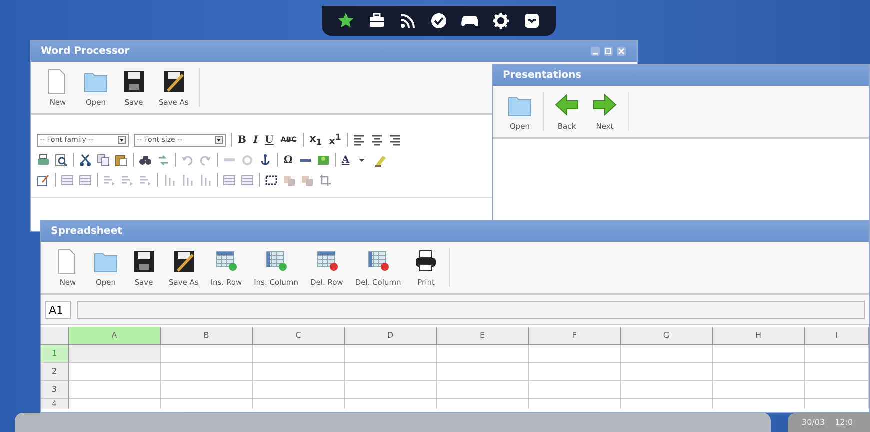  Describe the element at coordinates (543, 75) in the screenshot. I see `window-title: Presentations` at that location.